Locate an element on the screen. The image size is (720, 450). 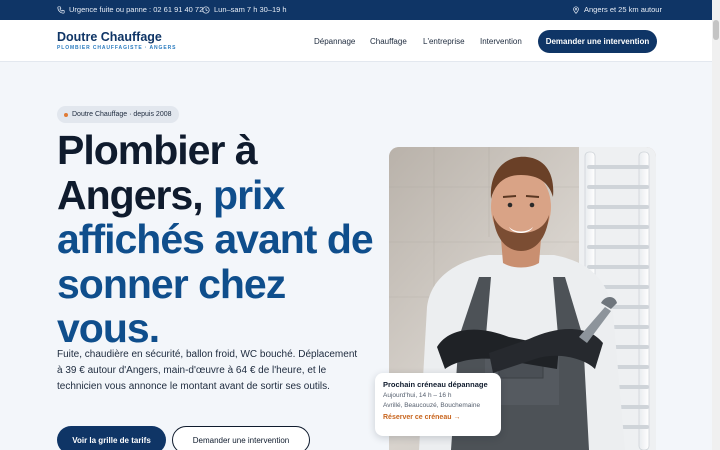
emergency-phone-text: Urgence fuite ou panne : 02 61 91 40 72 is located at coordinates (136, 9).